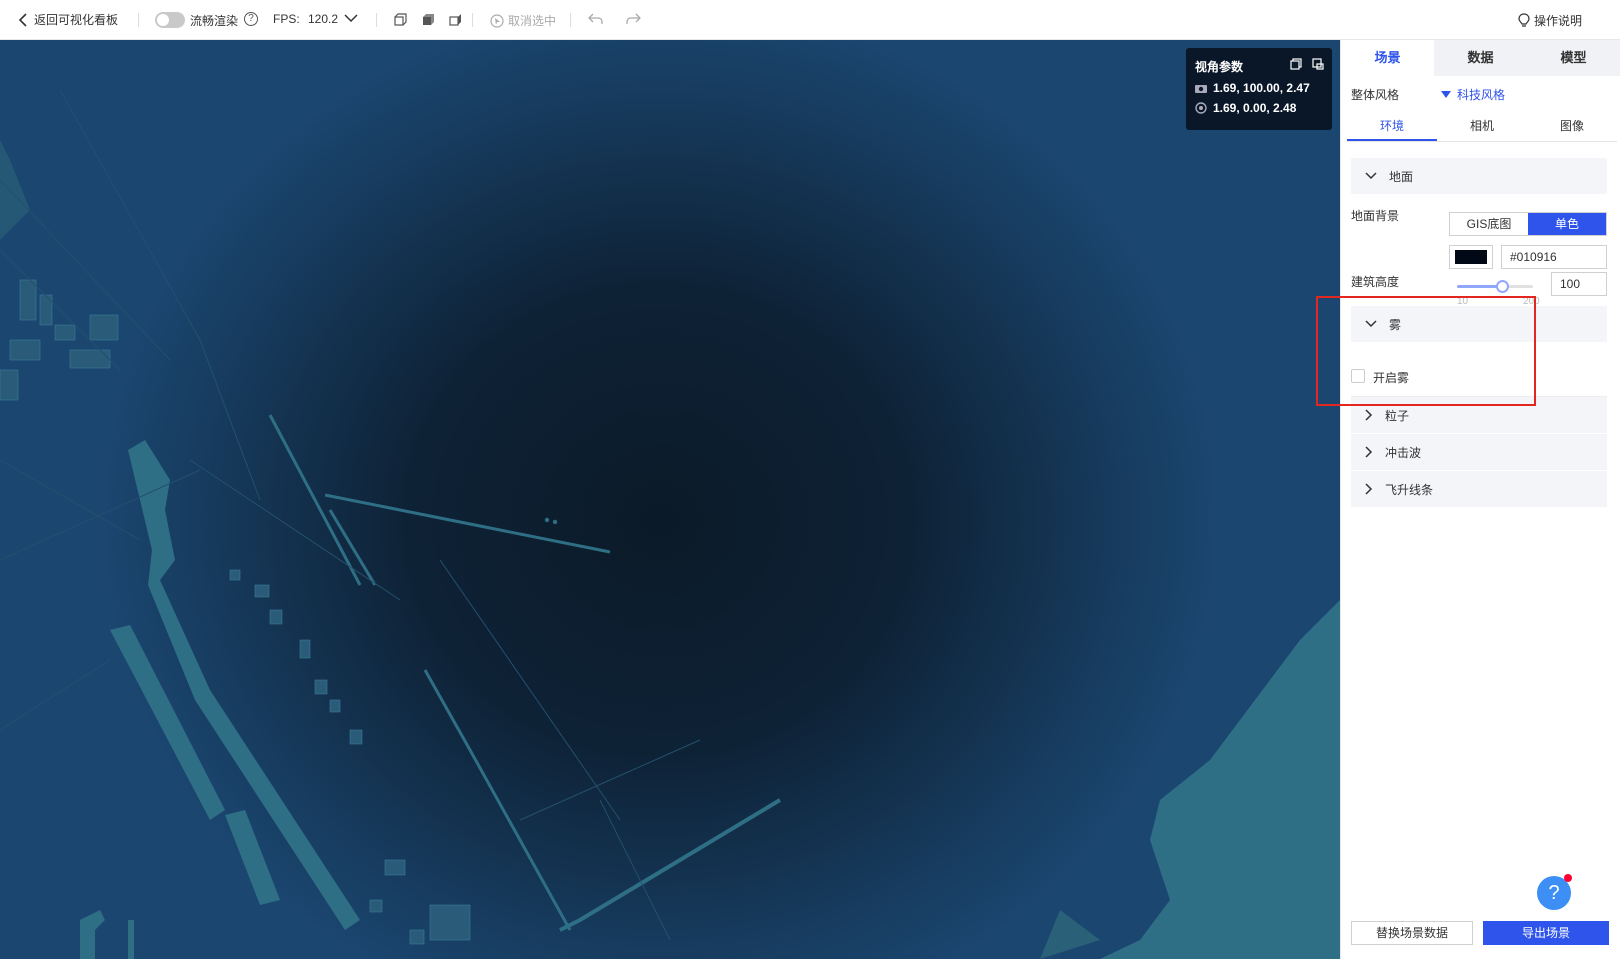 Image resolution: width=1620 pixels, height=959 pixels. I want to click on notification-dot, so click(1568, 878).